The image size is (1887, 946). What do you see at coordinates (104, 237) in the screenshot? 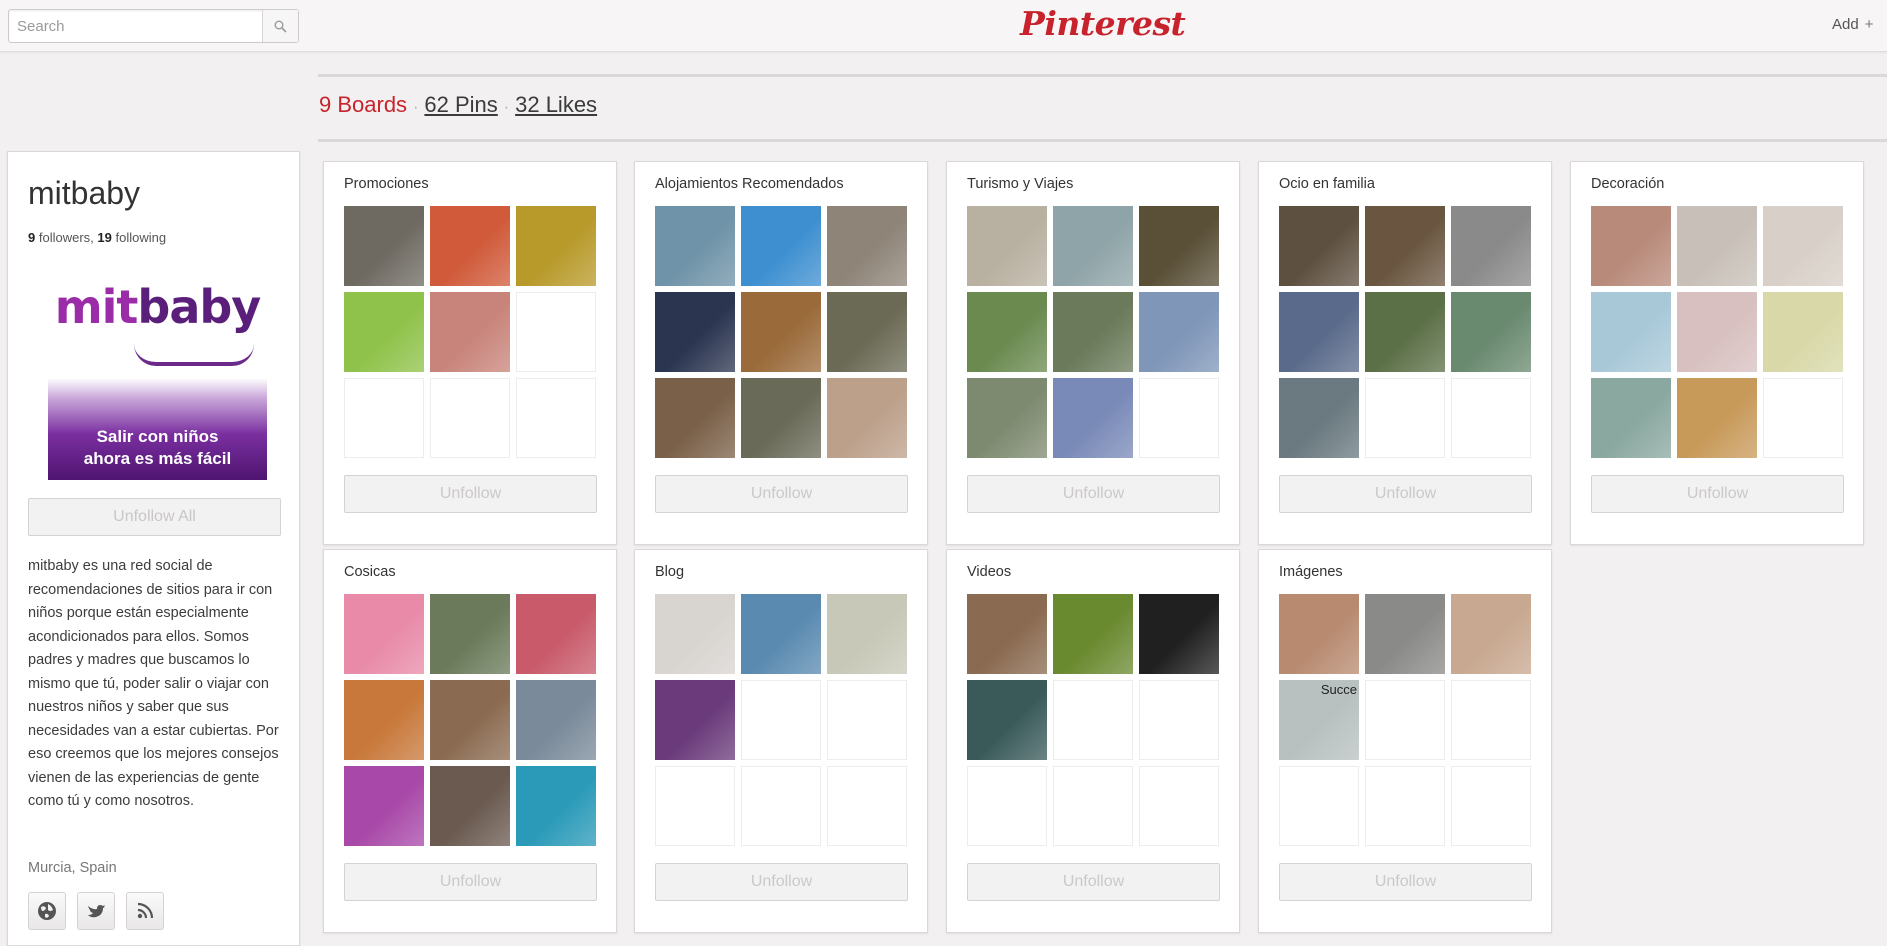
I see `following-count: 19` at bounding box center [104, 237].